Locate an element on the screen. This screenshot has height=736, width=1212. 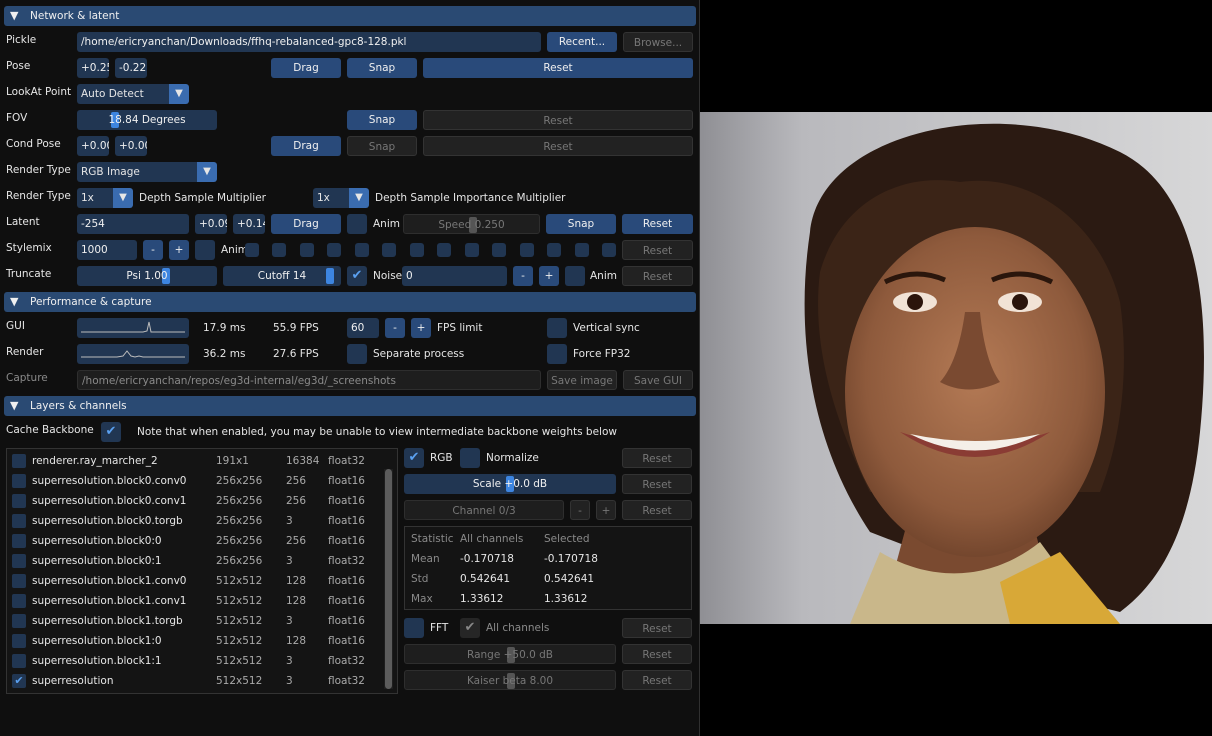
latent-seed-input: -254 is located at coordinates (133, 224).